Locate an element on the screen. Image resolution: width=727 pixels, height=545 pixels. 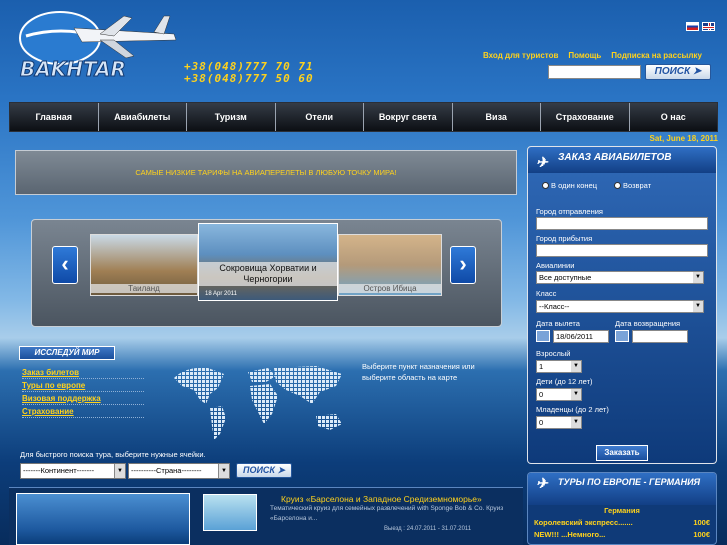
arrow-right-icon: ➤ is located at coordinates (697, 71).